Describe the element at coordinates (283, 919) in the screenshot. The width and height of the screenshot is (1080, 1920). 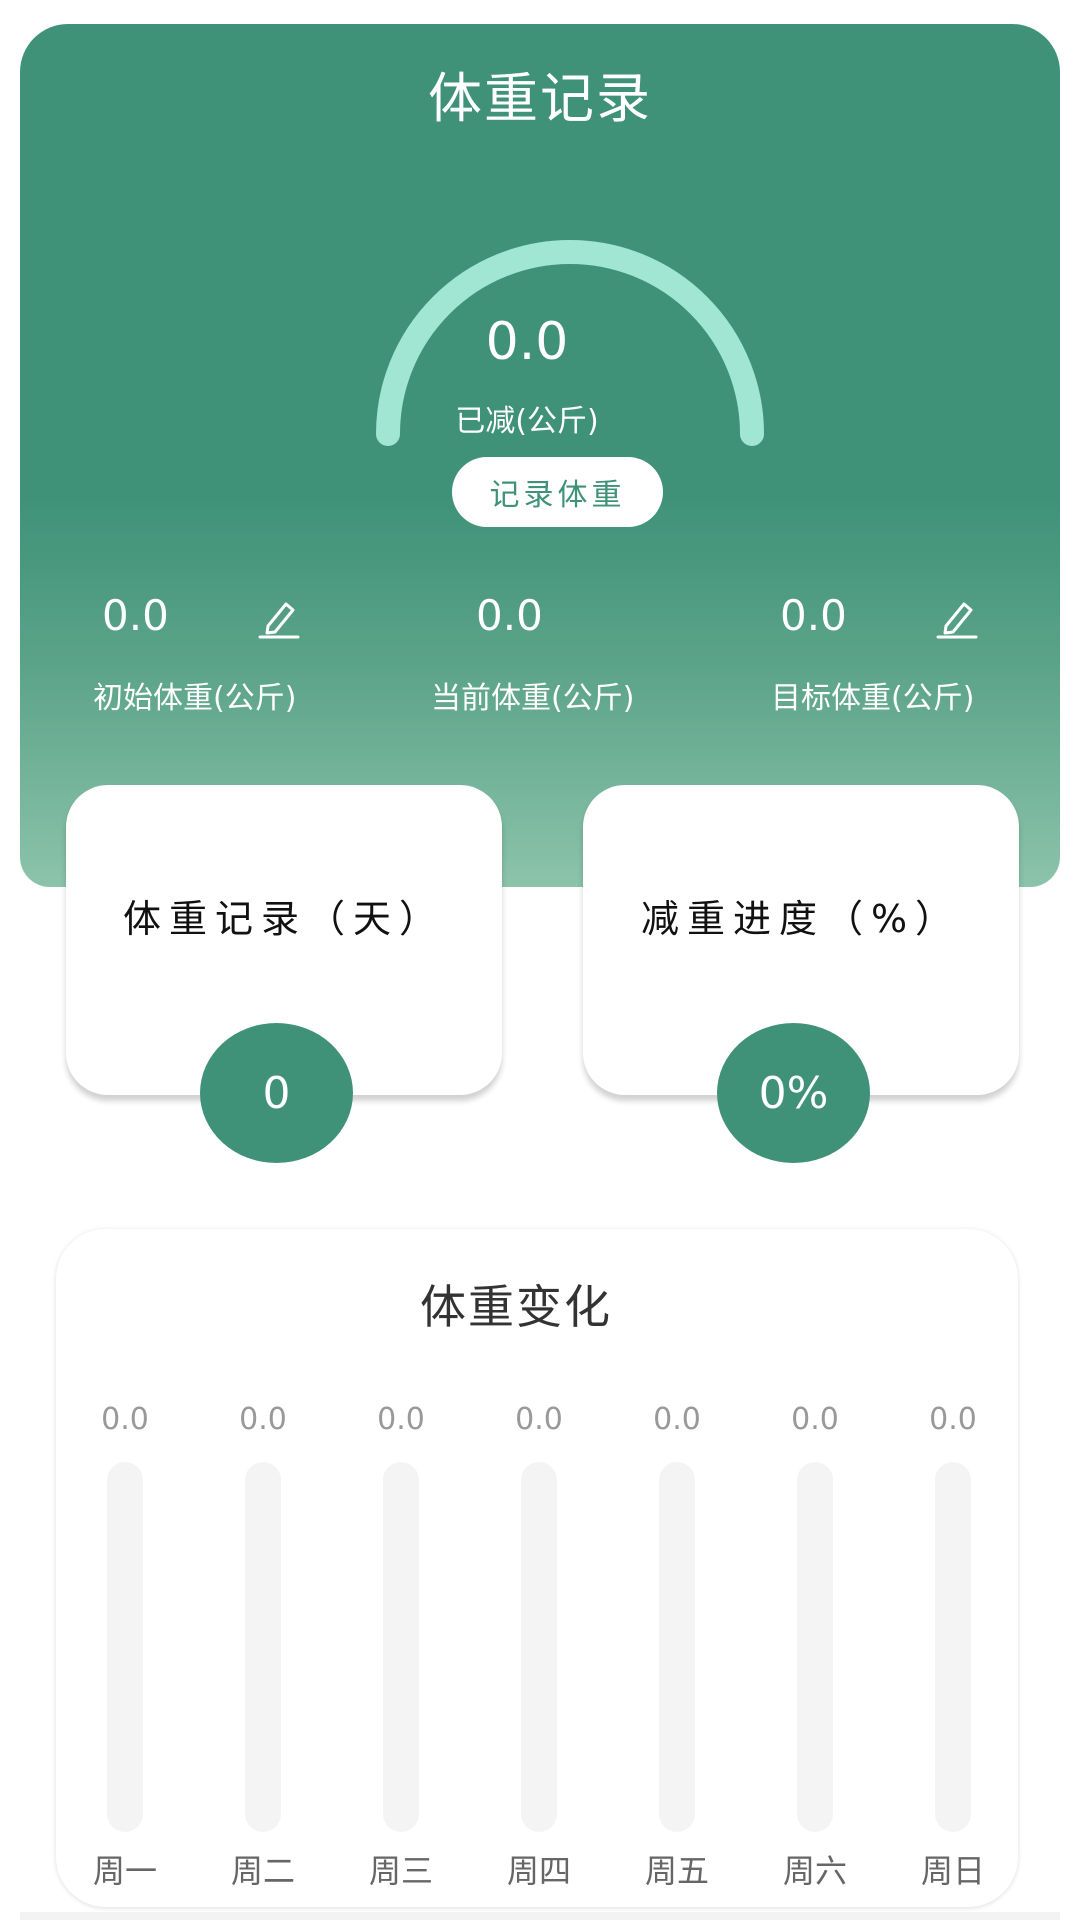
I see `record-days-title: 体重记录（天）` at that location.